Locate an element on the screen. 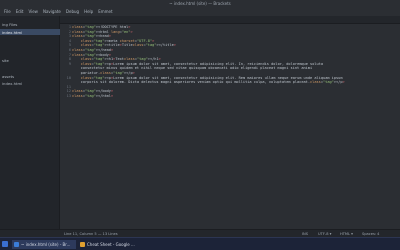  sidebar-item-assets: assets is located at coordinates (8, 76).